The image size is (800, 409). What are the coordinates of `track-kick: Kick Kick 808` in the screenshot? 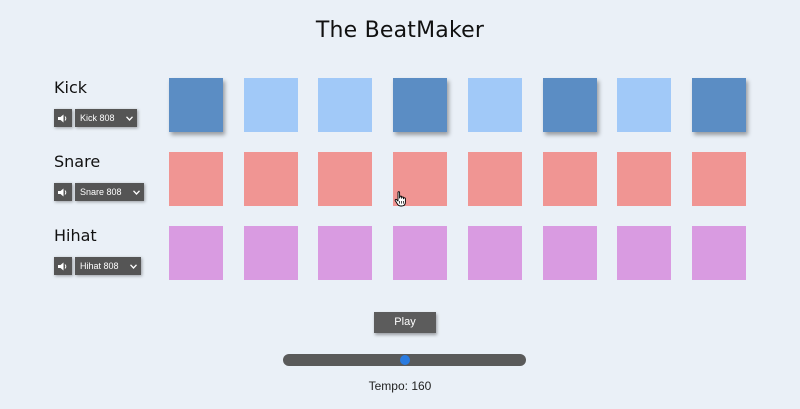 It's located at (400, 104).